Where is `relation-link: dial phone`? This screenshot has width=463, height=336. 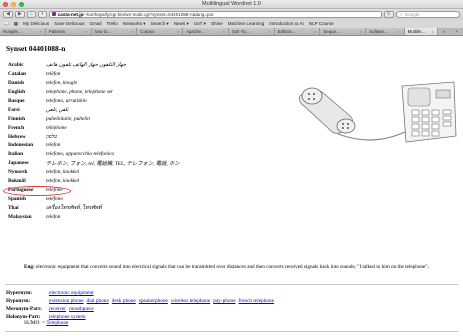 relation-link: dial phone is located at coordinates (98, 301).